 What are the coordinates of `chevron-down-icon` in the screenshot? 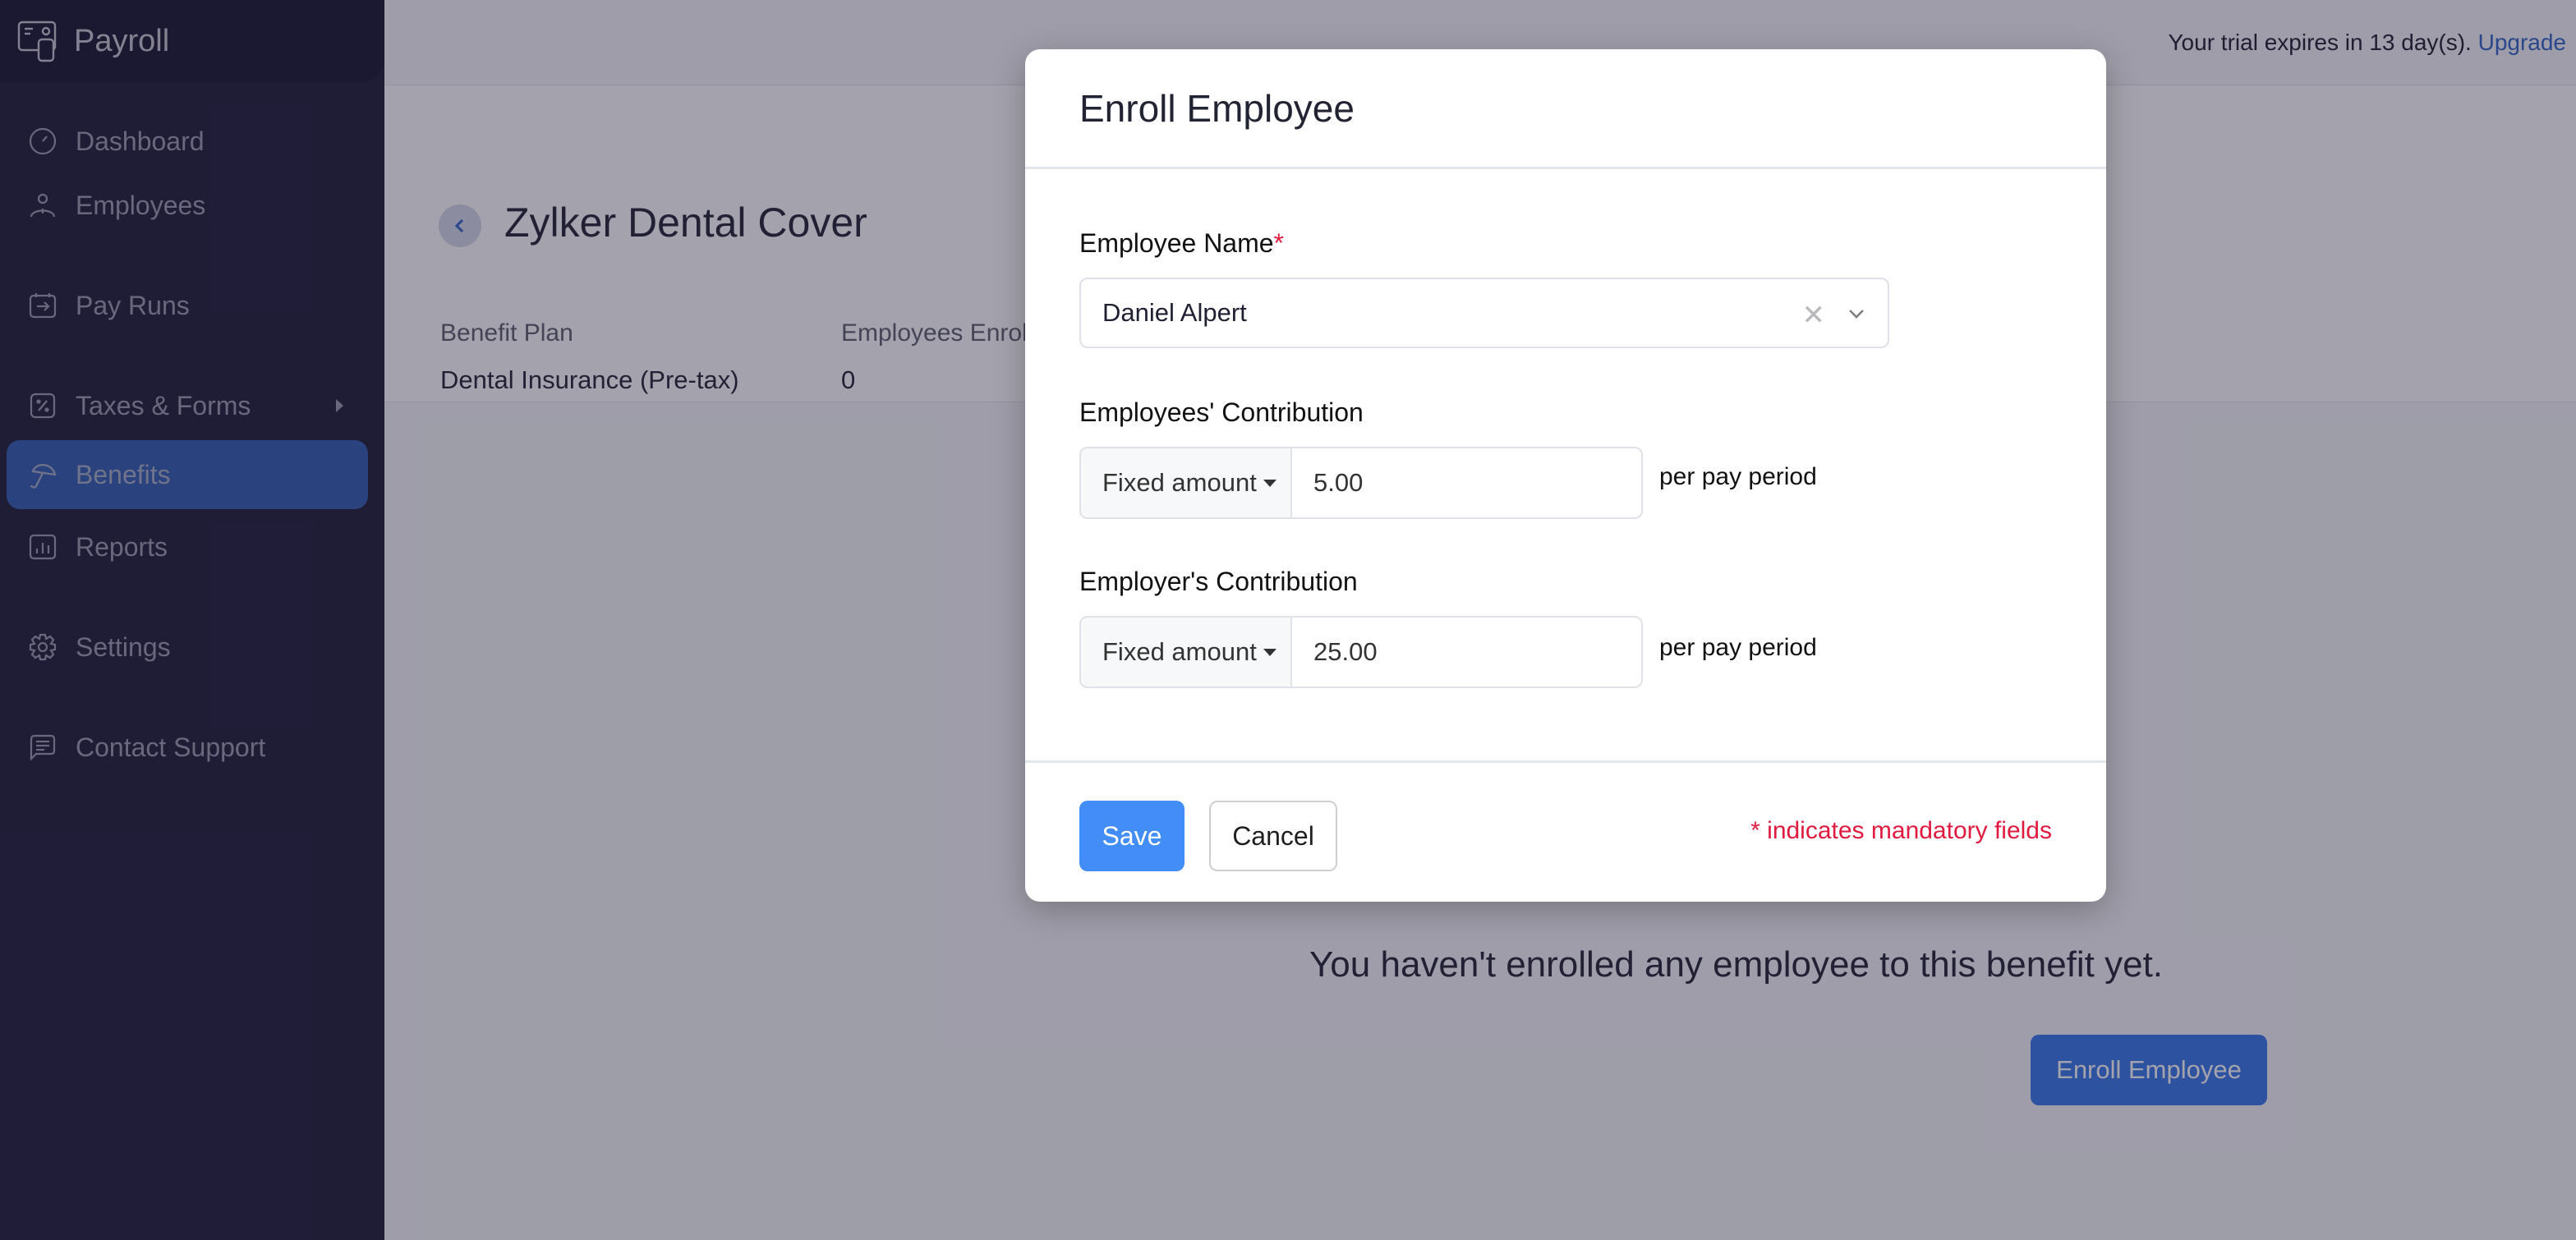 It's located at (1857, 314).